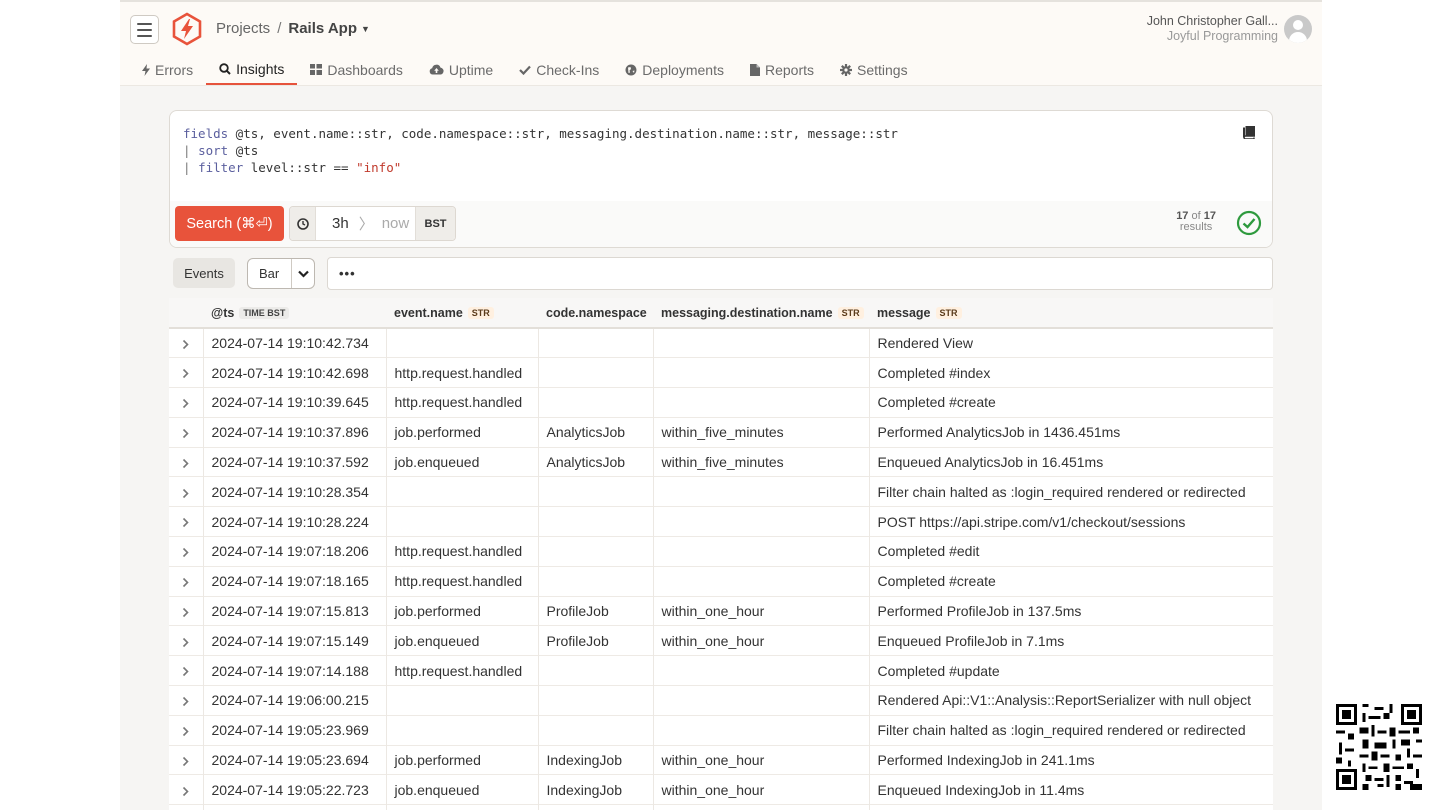 The image size is (1440, 810). What do you see at coordinates (229, 223) in the screenshot?
I see `search-button: Search (⌘⏎)` at bounding box center [229, 223].